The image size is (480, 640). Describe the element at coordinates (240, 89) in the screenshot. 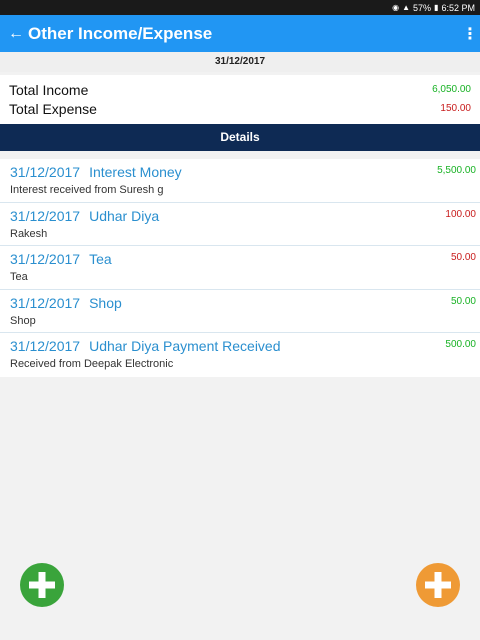

I see `total-income-row: Total Income 6,050.00` at that location.